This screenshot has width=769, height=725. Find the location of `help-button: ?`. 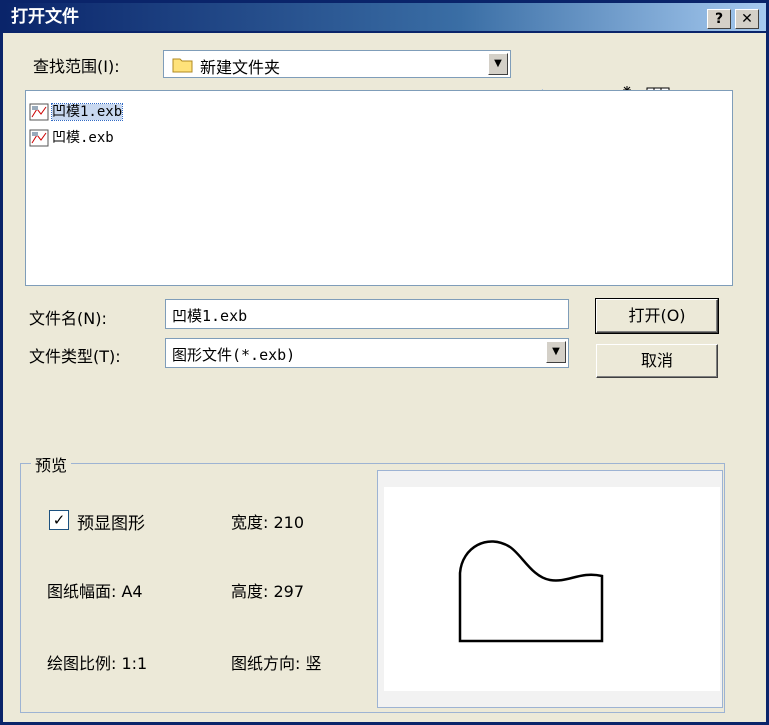

help-button: ? is located at coordinates (719, 19).